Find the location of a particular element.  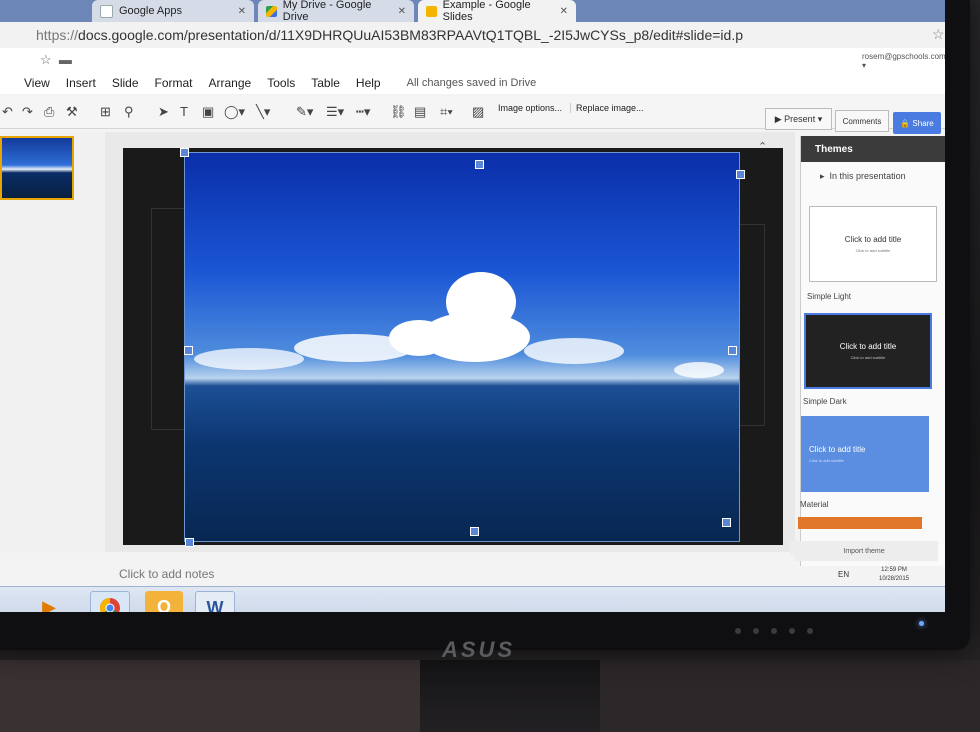

theme-card-next is located at coordinates (860, 523).